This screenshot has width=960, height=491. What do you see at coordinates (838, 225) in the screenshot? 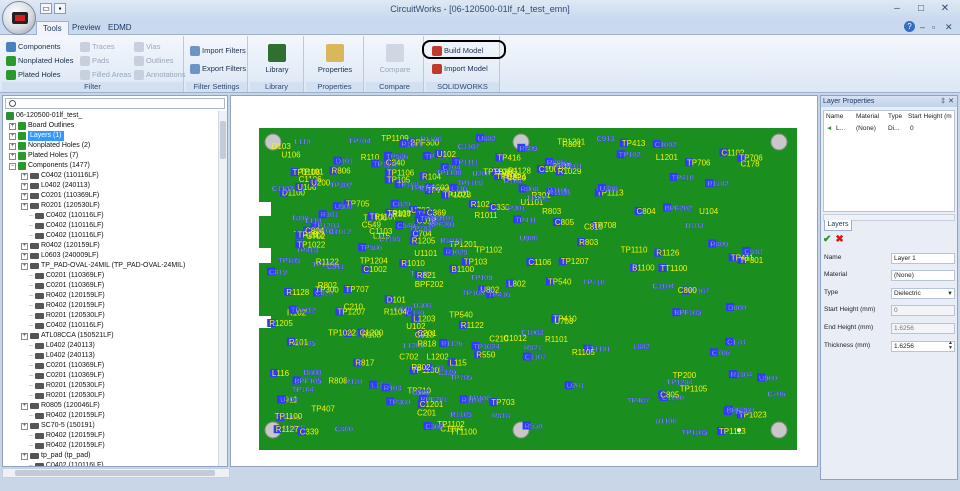
I see `tab-layers: Layers` at bounding box center [838, 225].